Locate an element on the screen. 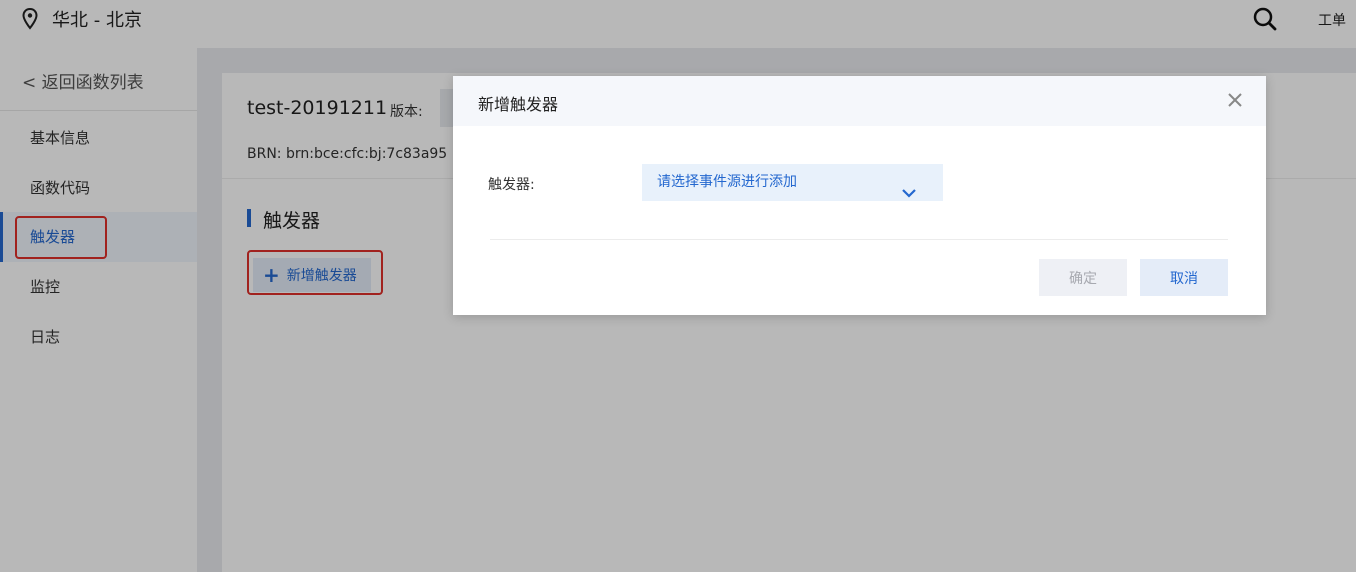 The image size is (1356, 572). dialog-header: 新增触发器 is located at coordinates (859, 101).